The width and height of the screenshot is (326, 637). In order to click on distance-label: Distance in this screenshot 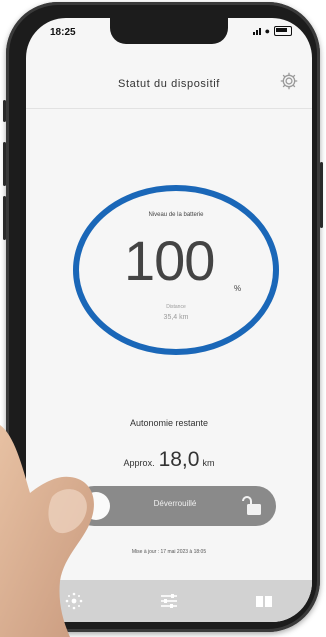, I will do `click(176, 307)`.